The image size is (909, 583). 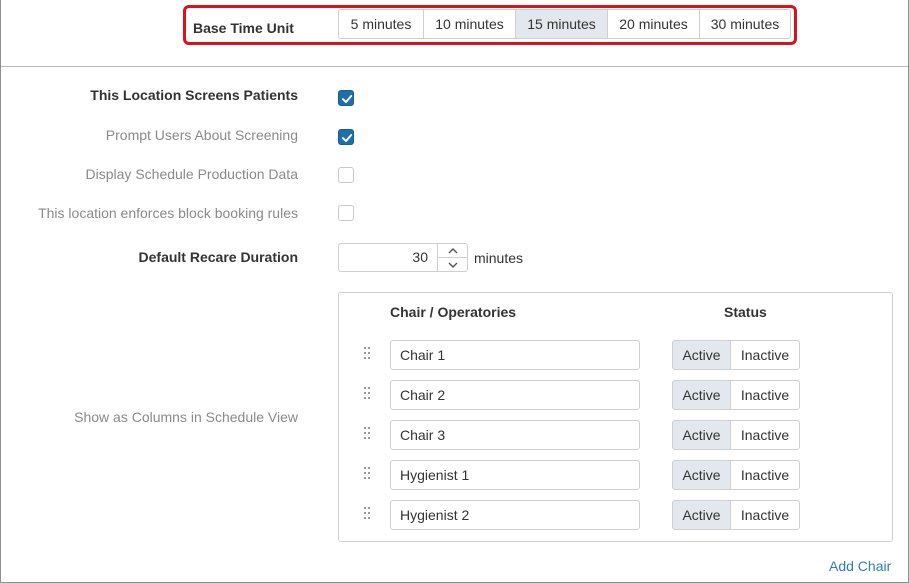 I want to click on recare-duration-label: Default Recare Duration, so click(x=218, y=257).